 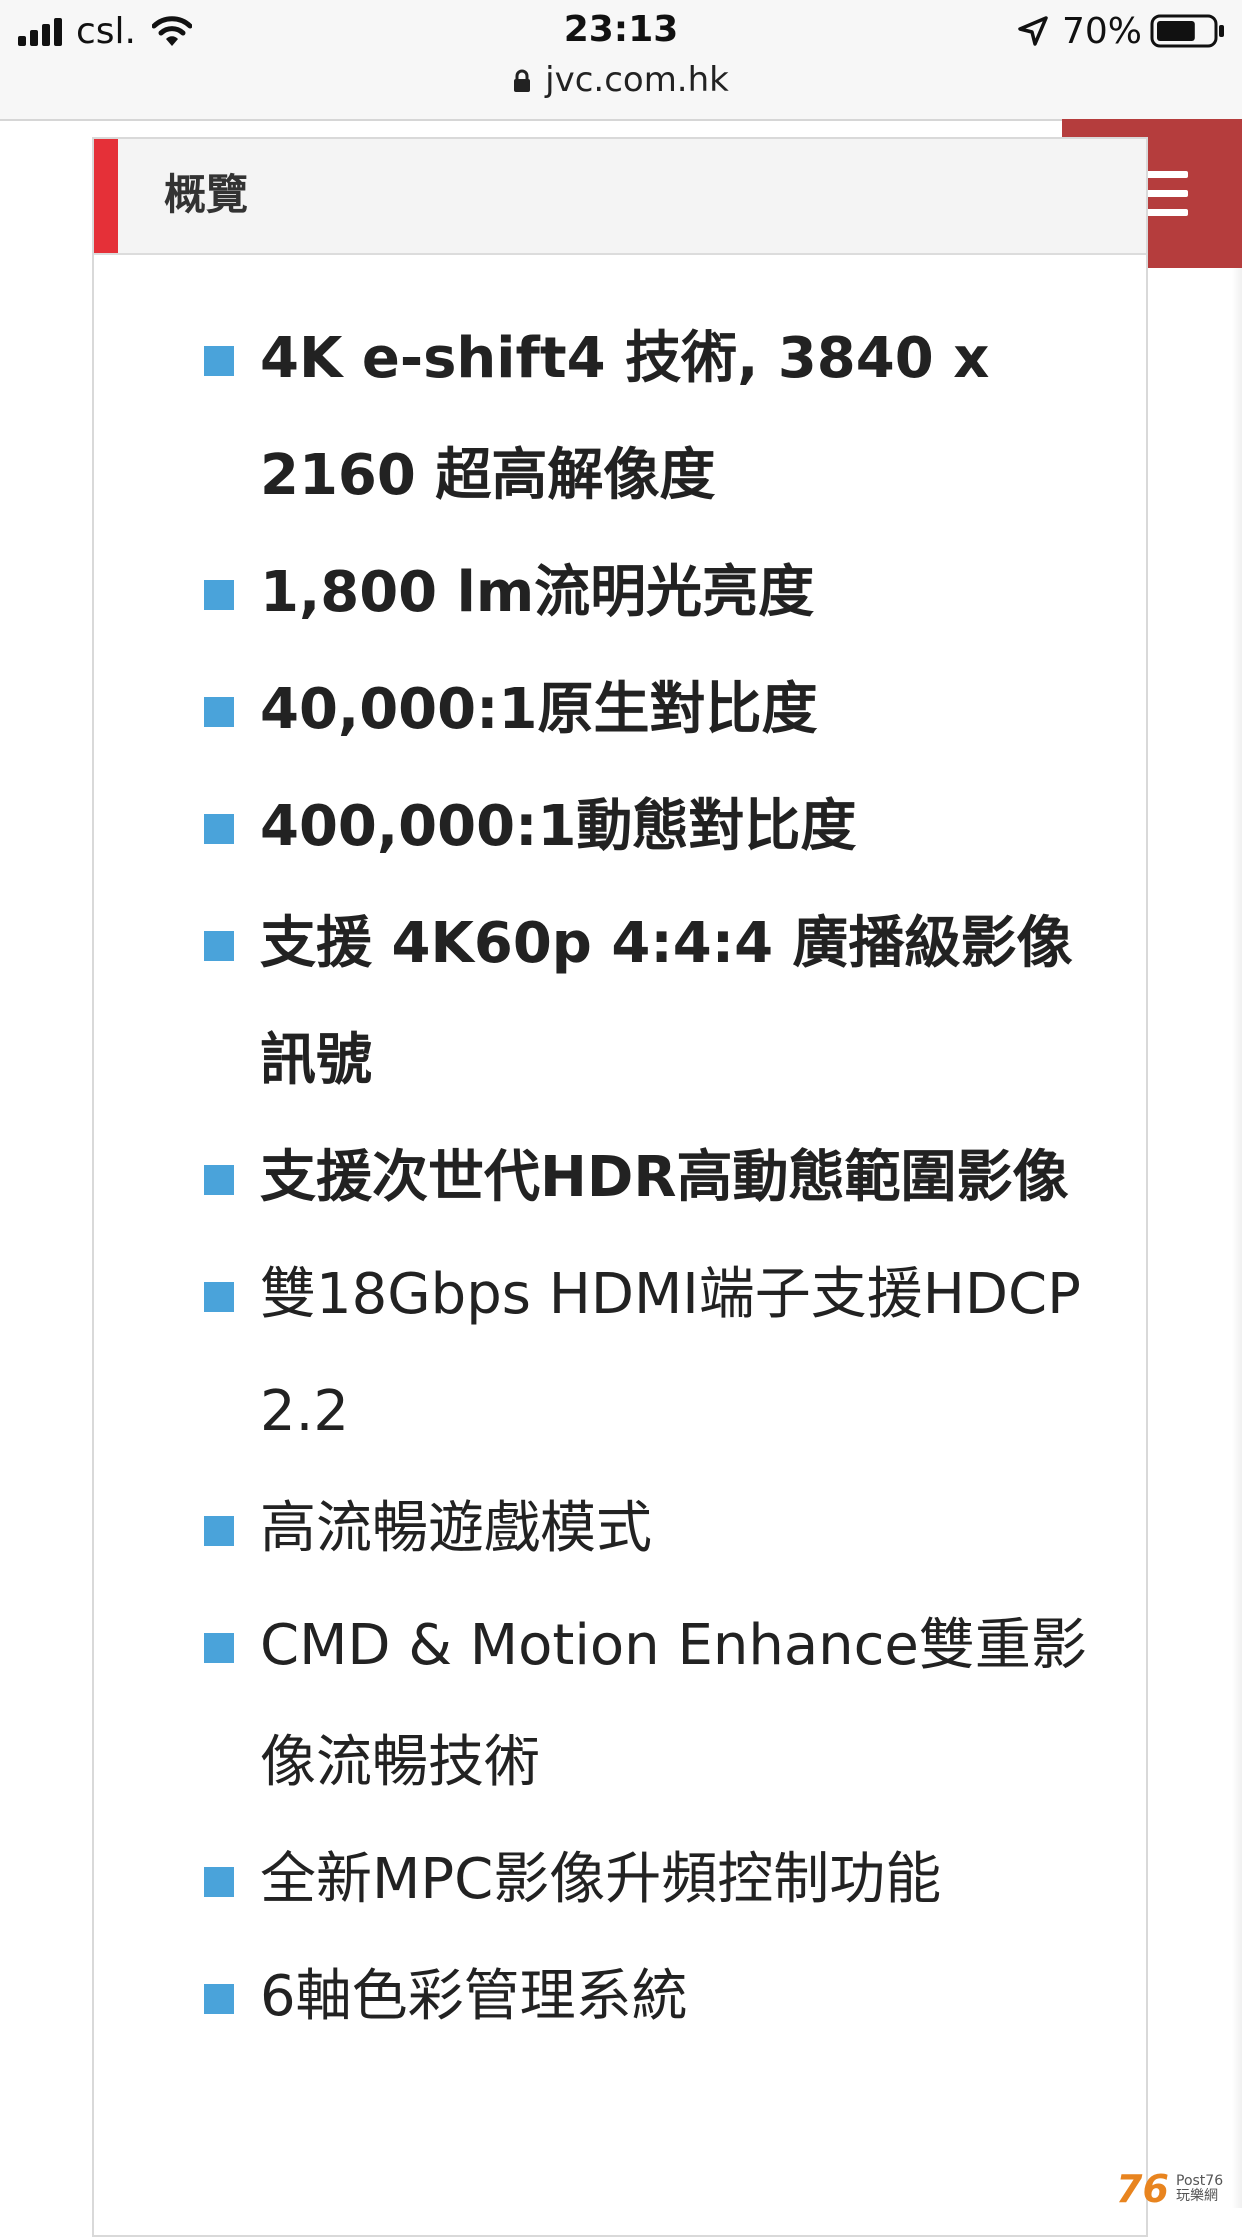 What do you see at coordinates (660, 1002) in the screenshot?
I see `list-item: 支援 4K60p 4:4:4 廣播級影像訊號` at bounding box center [660, 1002].